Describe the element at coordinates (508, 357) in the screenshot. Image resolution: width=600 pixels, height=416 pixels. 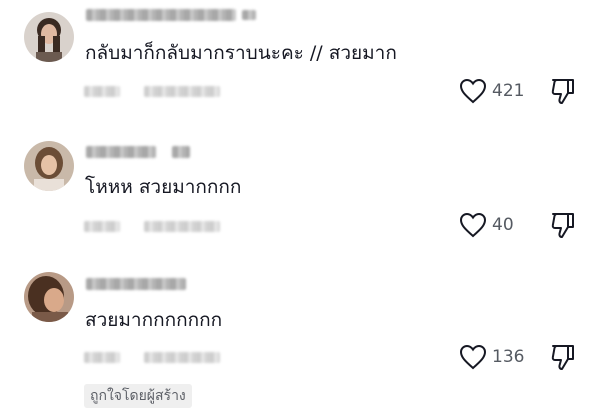
I see `like-count: 136` at that location.